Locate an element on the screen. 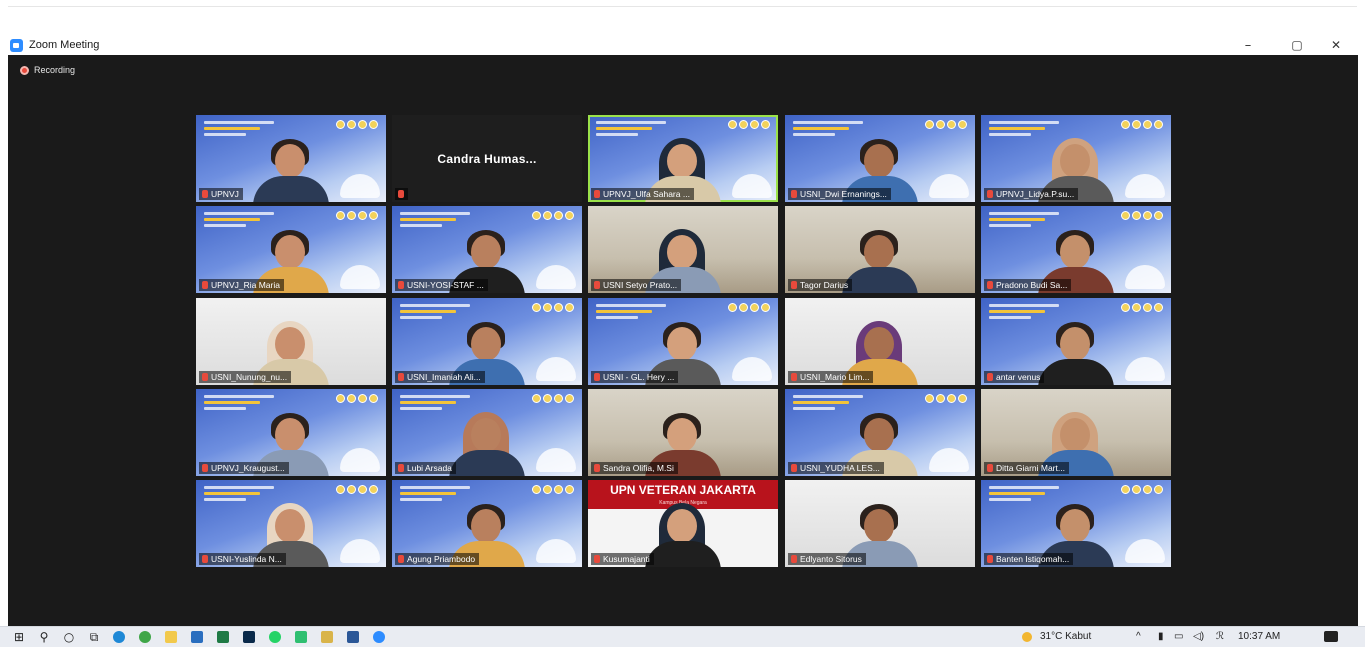  chrome-icon is located at coordinates (145, 637).